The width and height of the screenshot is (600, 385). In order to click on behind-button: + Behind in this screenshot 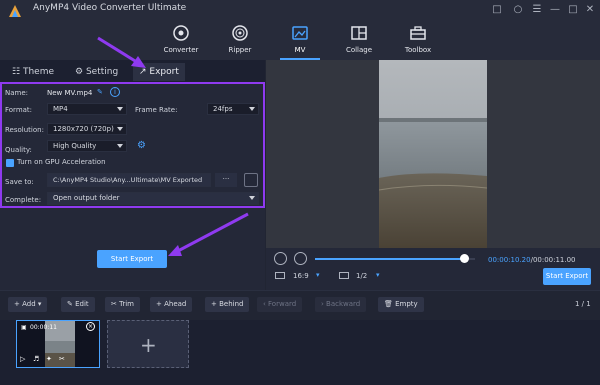, I will do `click(227, 304)`.